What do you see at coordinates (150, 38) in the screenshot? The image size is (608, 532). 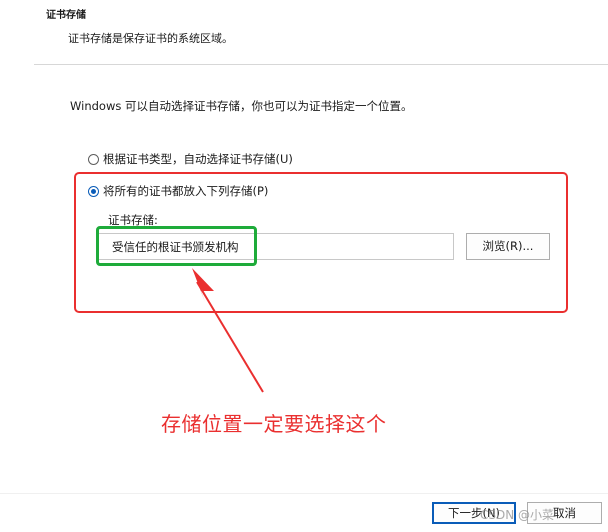 I see `wizard-subheading: 证书存储是保存证书的系统区域。` at bounding box center [150, 38].